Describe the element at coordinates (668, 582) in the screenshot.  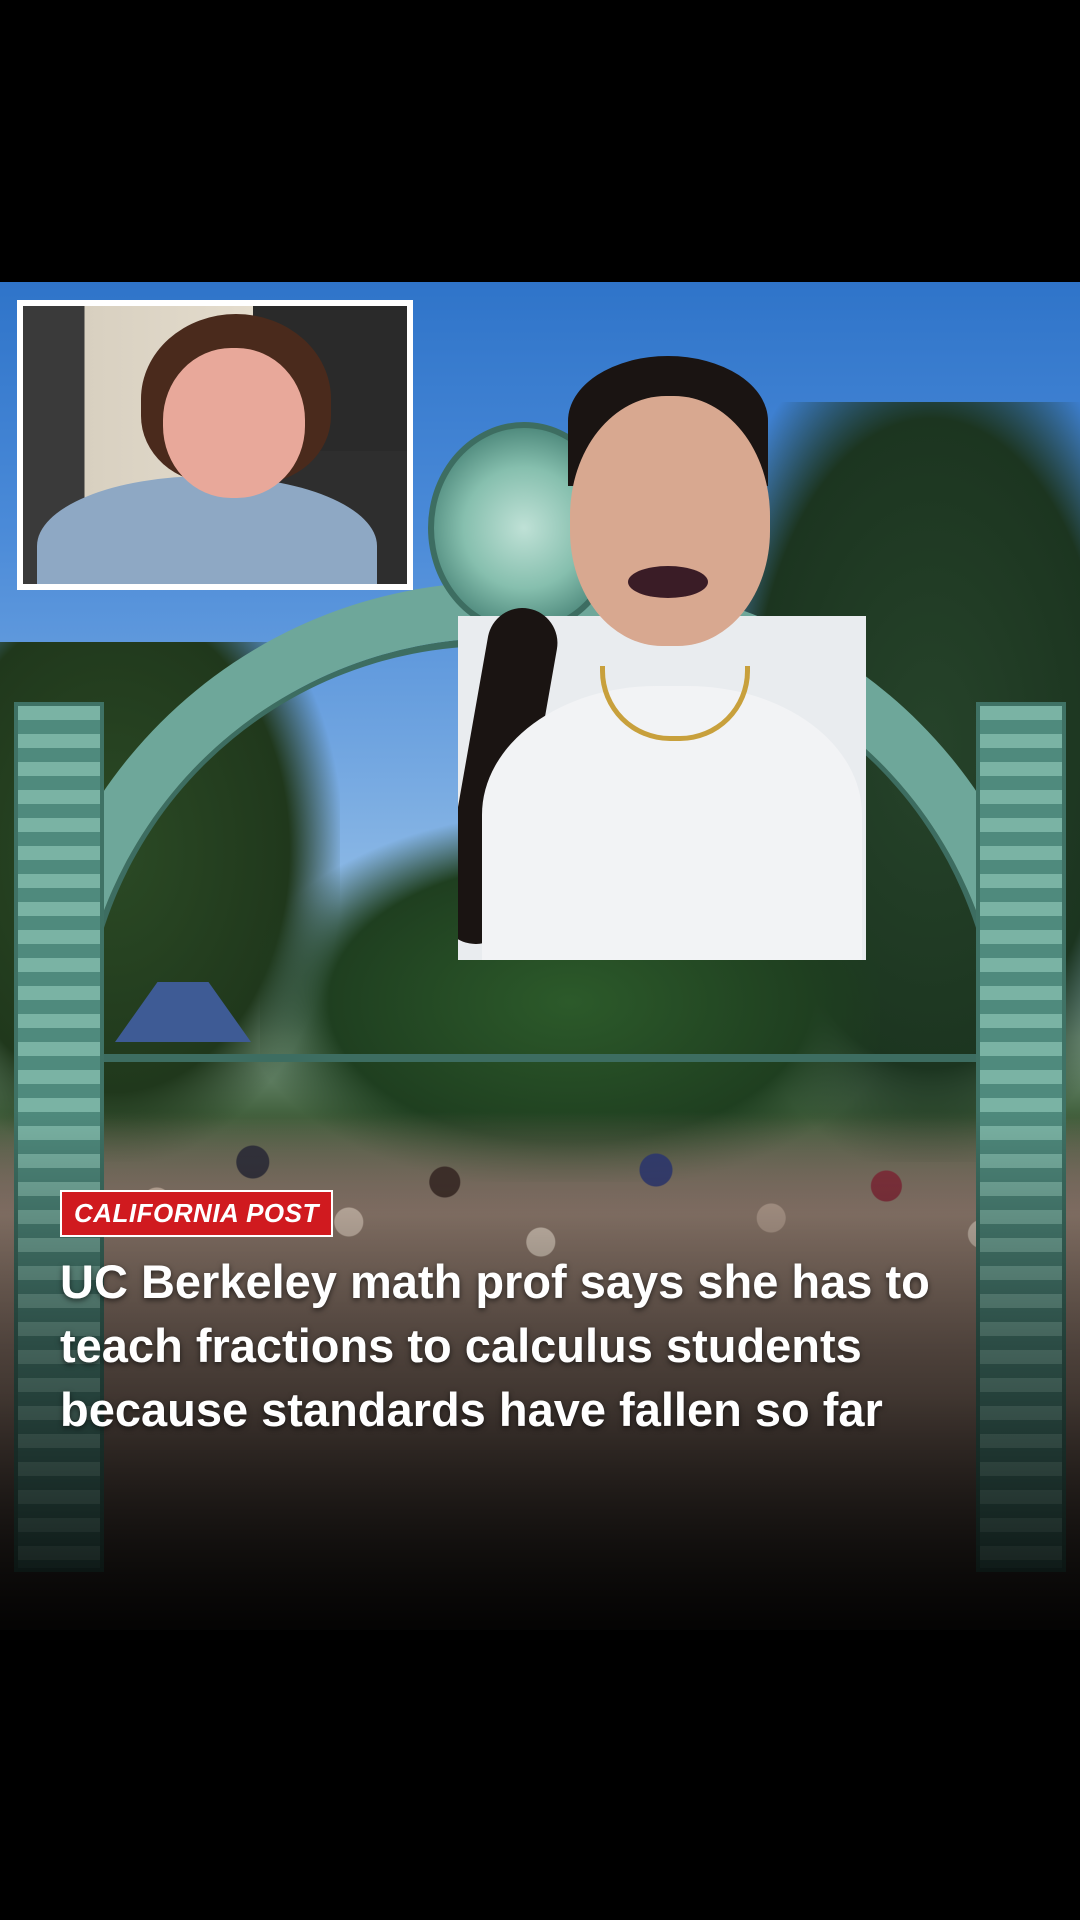
I see `creator-lips` at that location.